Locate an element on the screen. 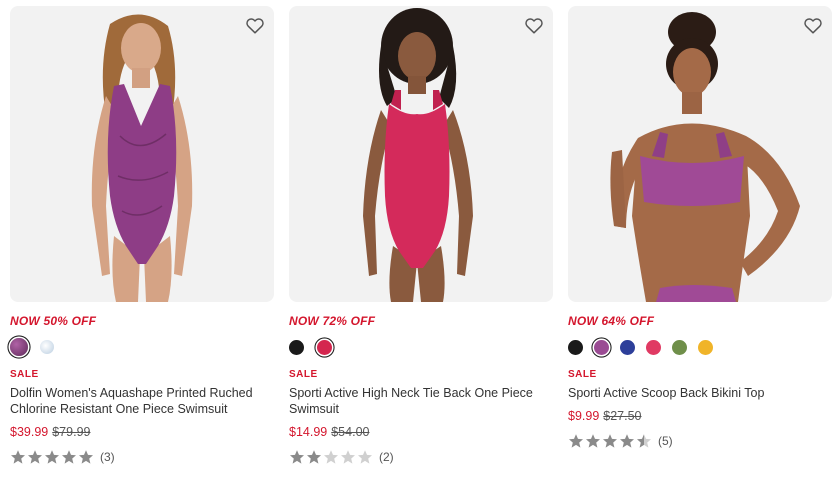 Image resolution: width=840 pixels, height=502 pixels. review-count: (5) is located at coordinates (665, 441).